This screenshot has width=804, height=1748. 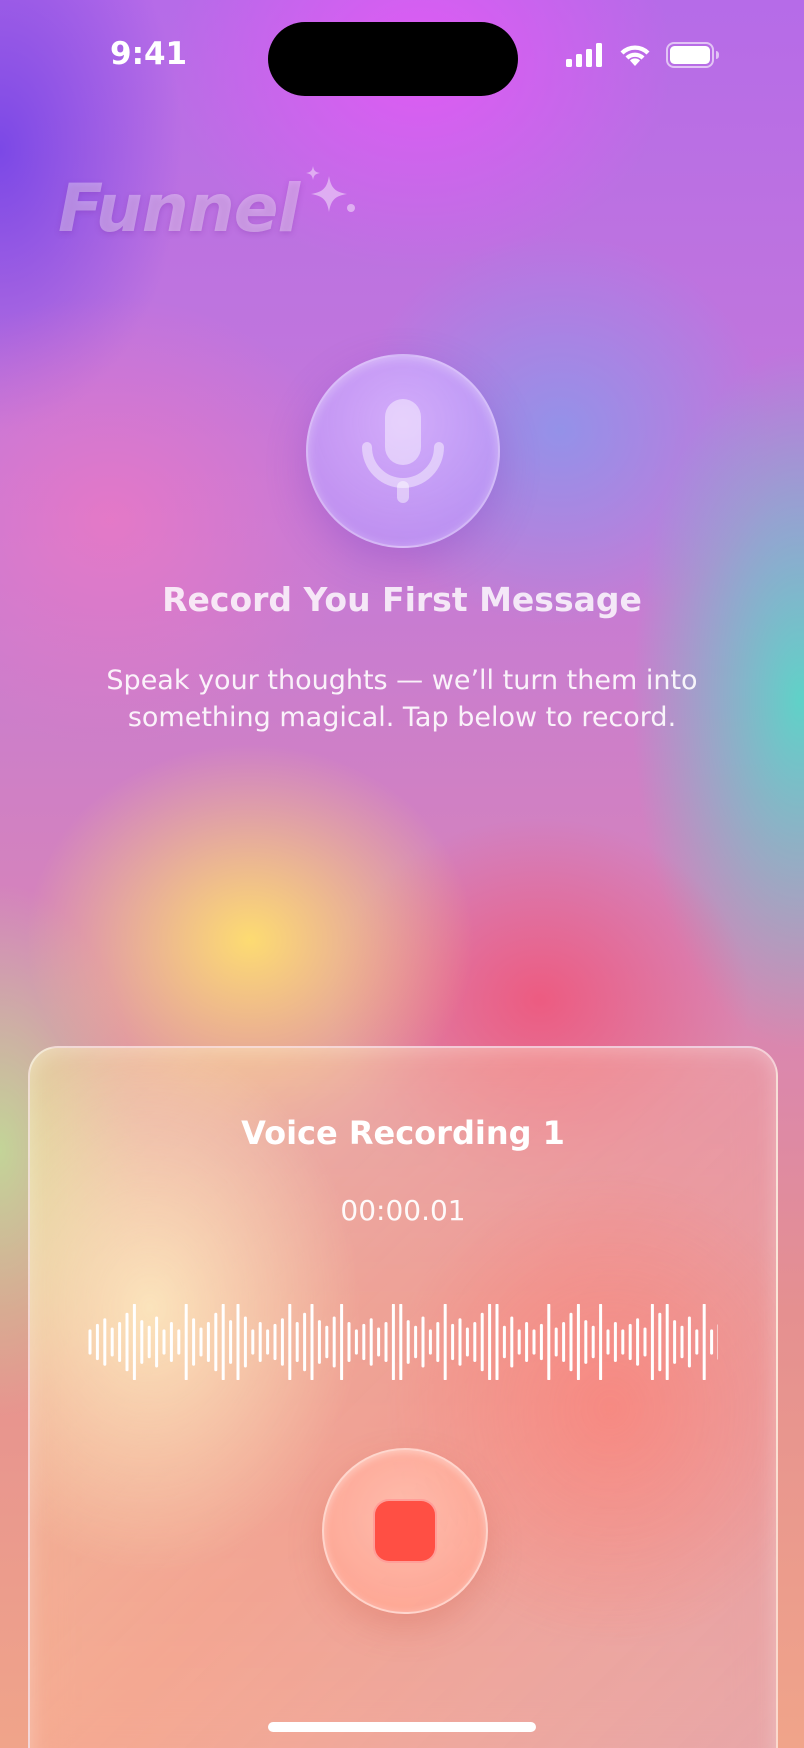 What do you see at coordinates (402, 599) in the screenshot?
I see `headline: Record You First Message` at bounding box center [402, 599].